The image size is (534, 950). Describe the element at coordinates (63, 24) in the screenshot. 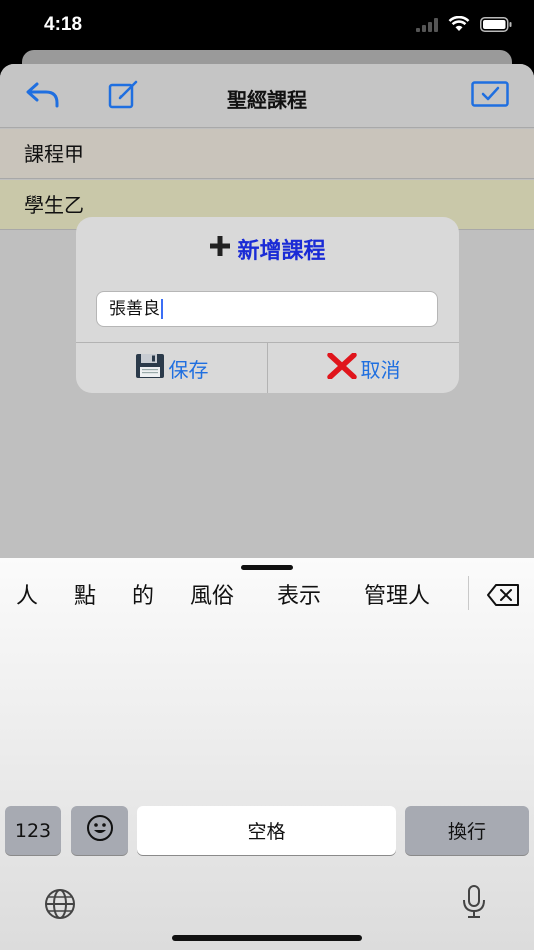

I see `status-time: 4:18` at that location.